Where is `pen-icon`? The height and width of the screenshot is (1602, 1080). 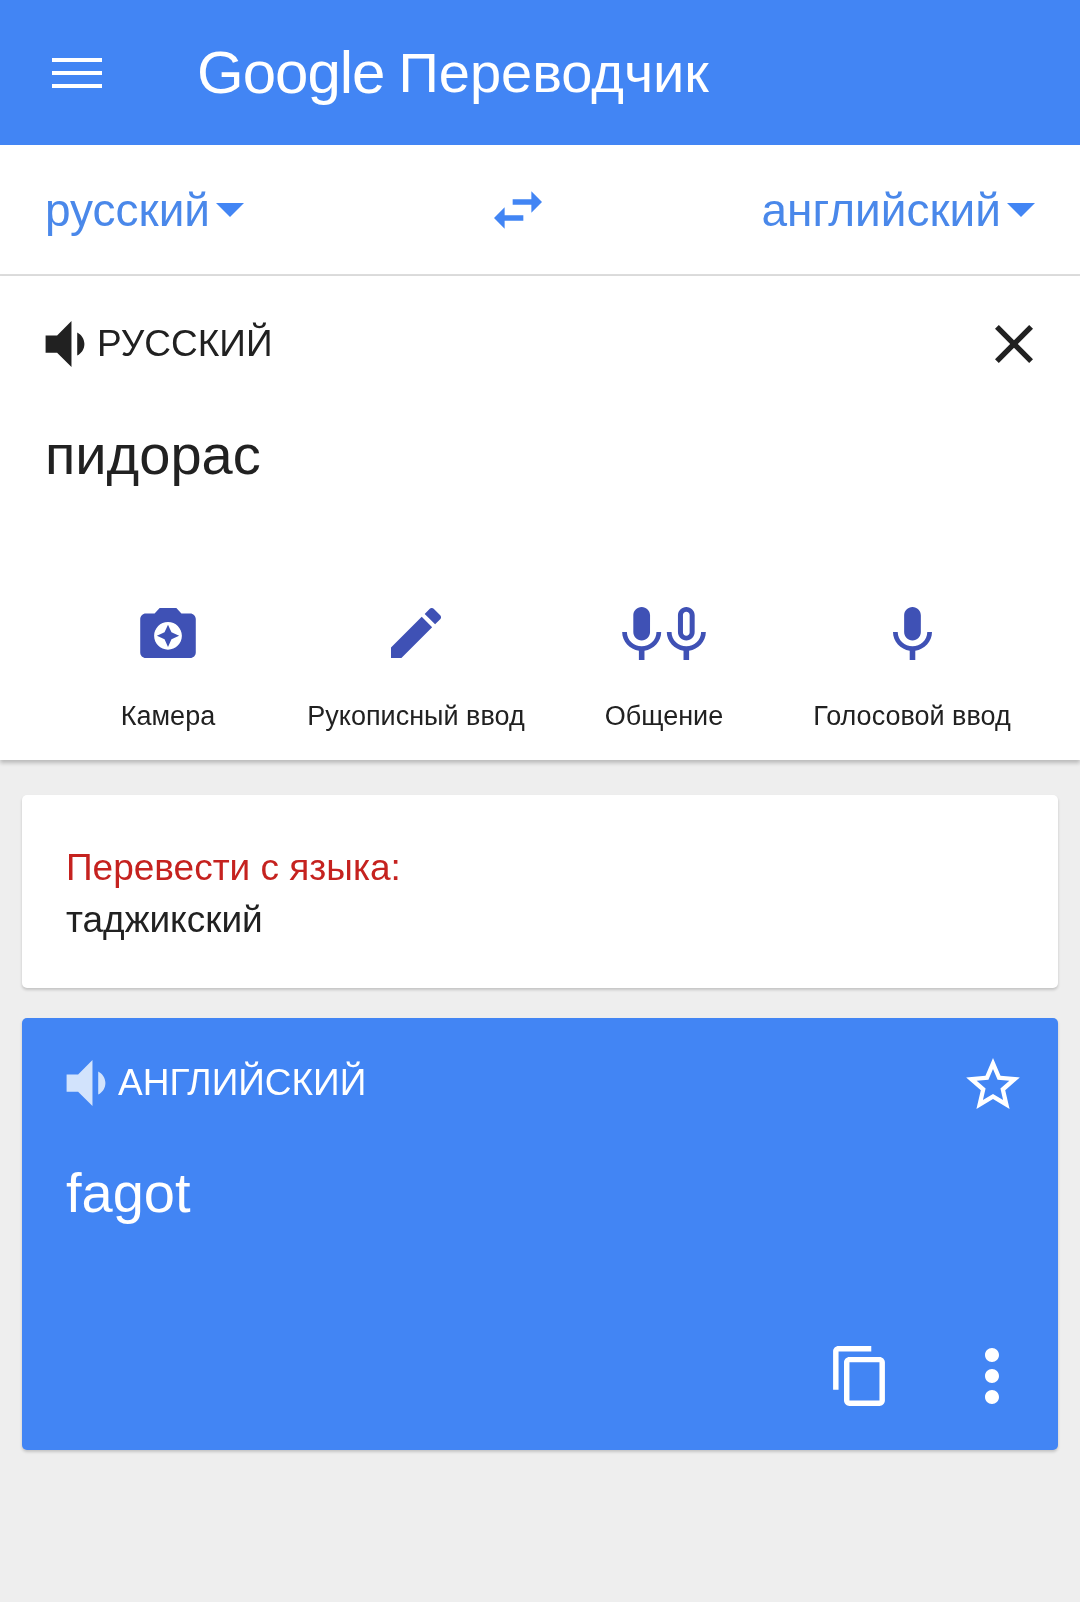
pen-icon is located at coordinates (416, 633).